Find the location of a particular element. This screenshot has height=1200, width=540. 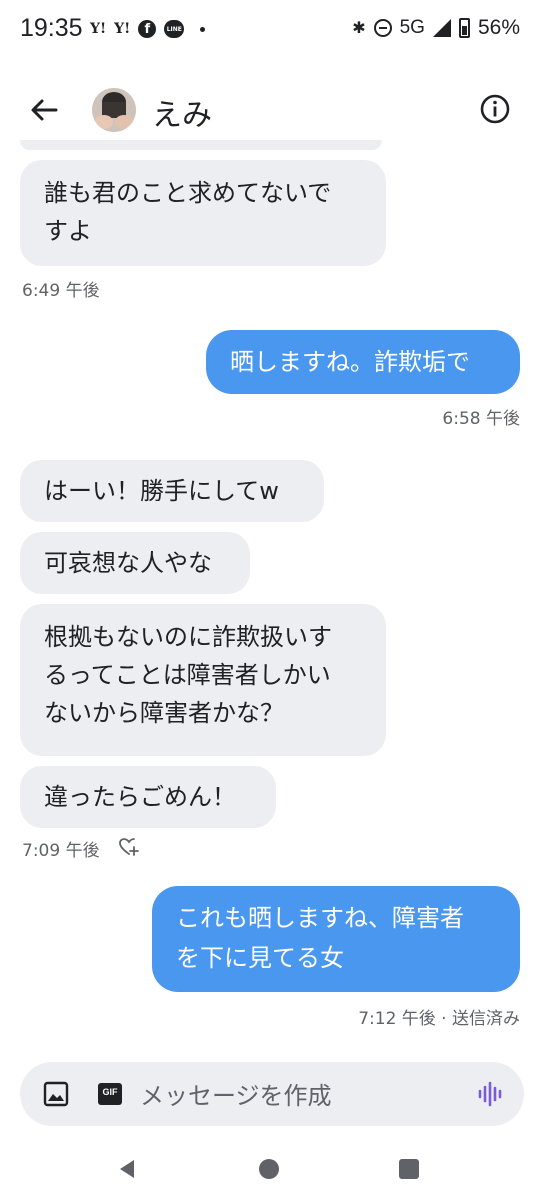

incoming-message: 根拠もないのに詐欺扱いす るってことは障害者しかい ないから障害者かな？ is located at coordinates (203, 680).